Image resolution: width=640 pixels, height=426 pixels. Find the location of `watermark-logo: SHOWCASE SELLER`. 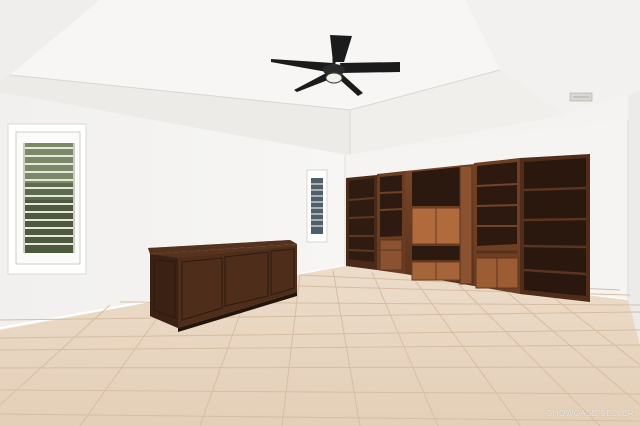

watermark-logo: SHOWCASE SELLER is located at coordinates (590, 413).